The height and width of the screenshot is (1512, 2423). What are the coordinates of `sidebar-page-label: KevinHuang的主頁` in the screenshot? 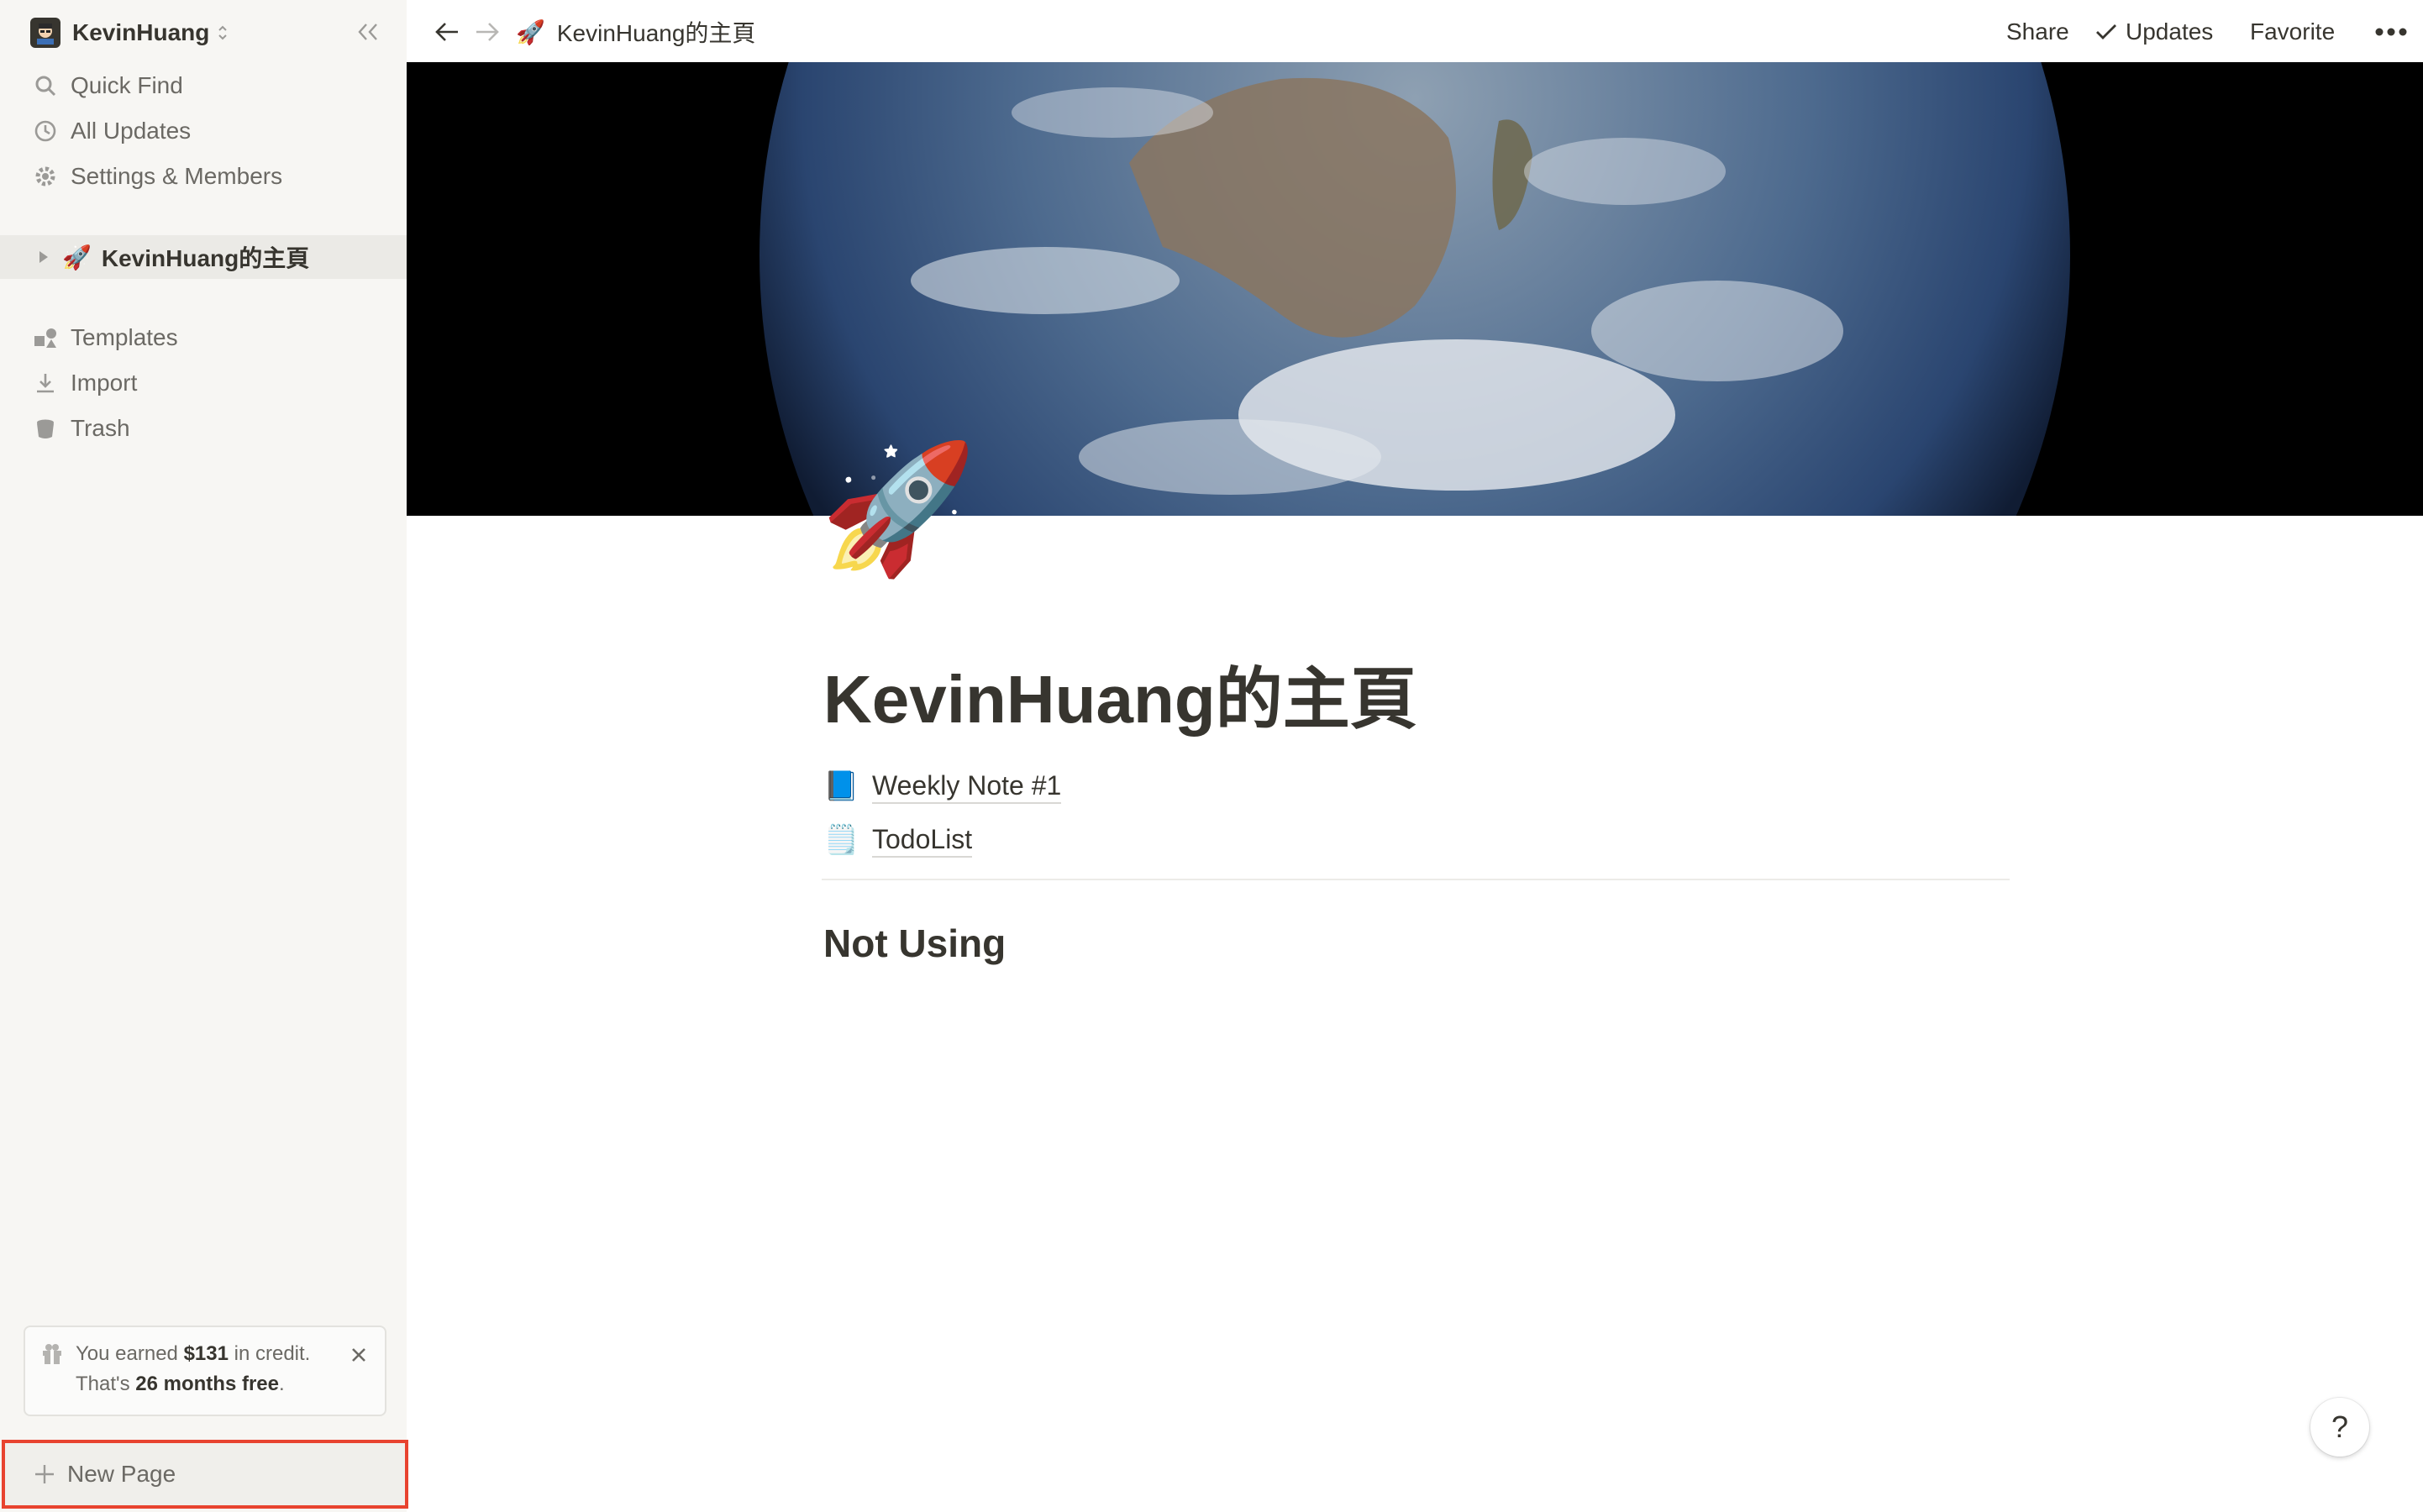 It's located at (205, 258).